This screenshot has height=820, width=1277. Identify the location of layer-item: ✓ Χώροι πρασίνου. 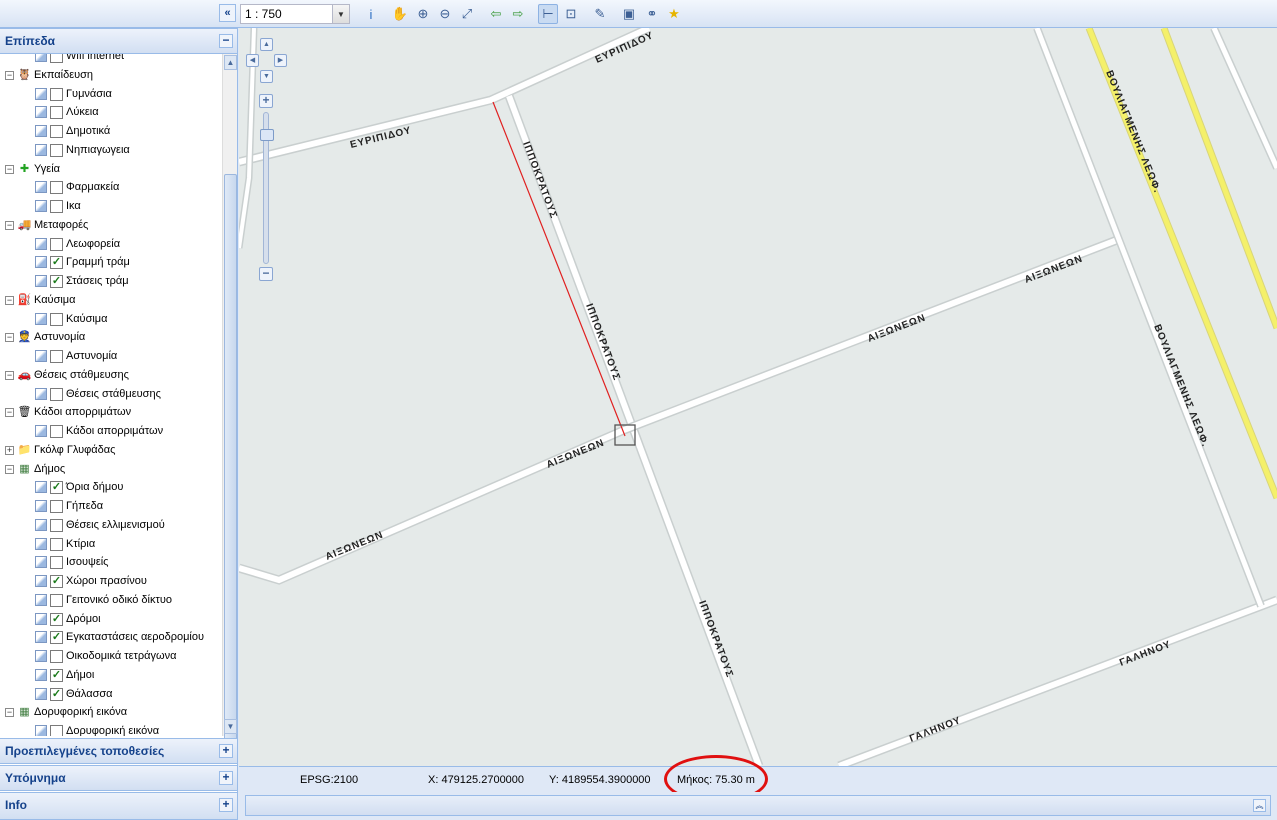
(111, 581).